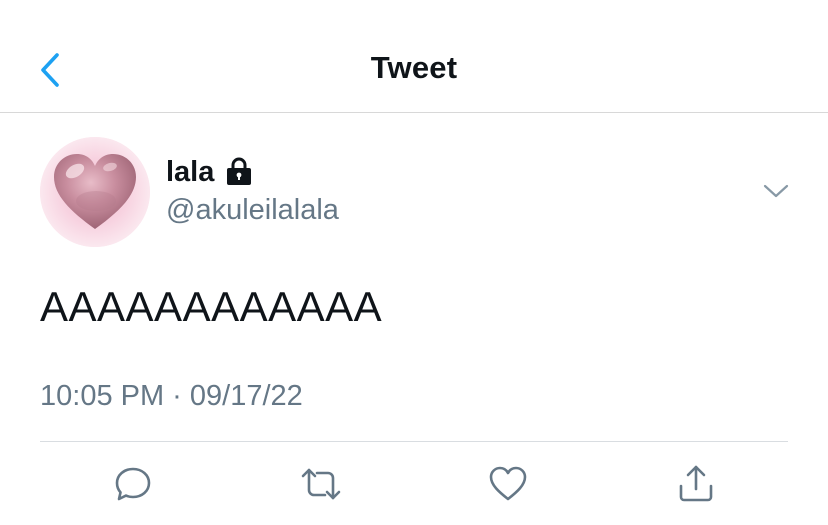 The width and height of the screenshot is (828, 525). What do you see at coordinates (252, 210) in the screenshot?
I see `user-handle: @akuleilalala` at bounding box center [252, 210].